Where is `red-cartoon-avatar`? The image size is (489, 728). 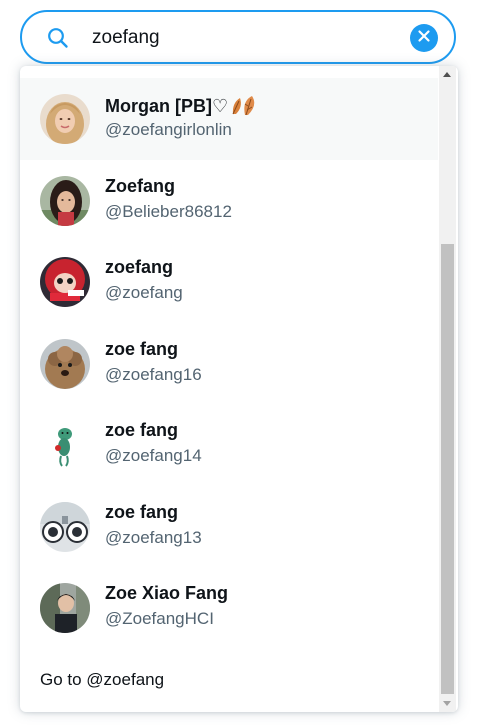 red-cartoon-avatar is located at coordinates (65, 282).